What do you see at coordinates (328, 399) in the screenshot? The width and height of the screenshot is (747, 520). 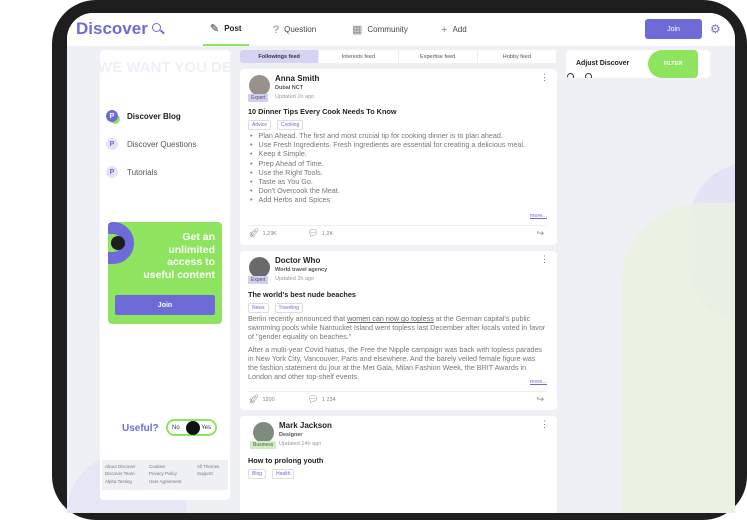 I see `comments-count: 1 234` at bounding box center [328, 399].